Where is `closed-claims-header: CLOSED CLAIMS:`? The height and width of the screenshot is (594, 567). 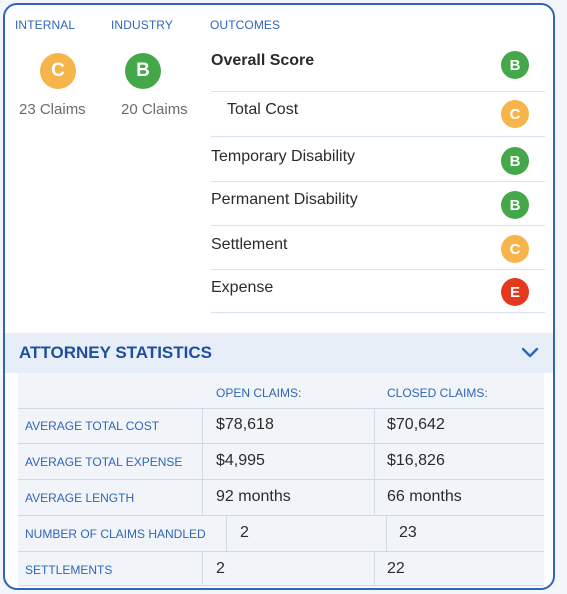 closed-claims-header: CLOSED CLAIMS: is located at coordinates (437, 393).